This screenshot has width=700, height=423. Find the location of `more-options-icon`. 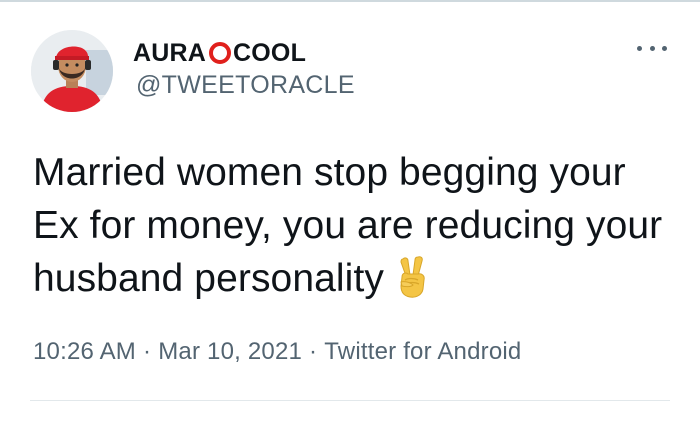

more-options-icon is located at coordinates (652, 48).